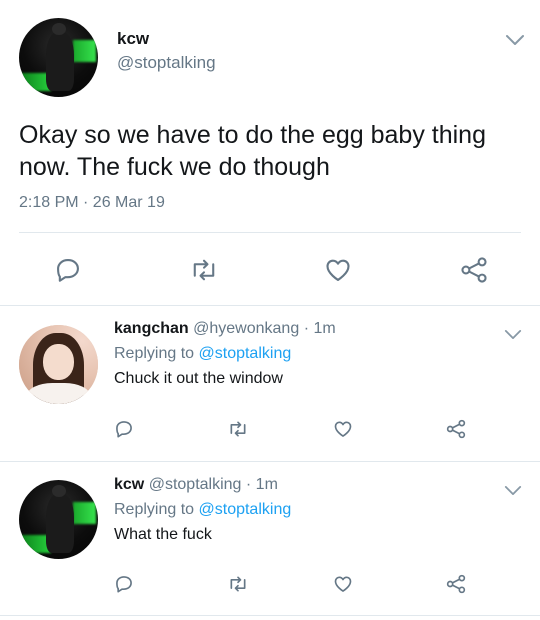 This screenshot has width=540, height=620. What do you see at coordinates (151, 328) in the screenshot?
I see `display-name: kangchan` at bounding box center [151, 328].